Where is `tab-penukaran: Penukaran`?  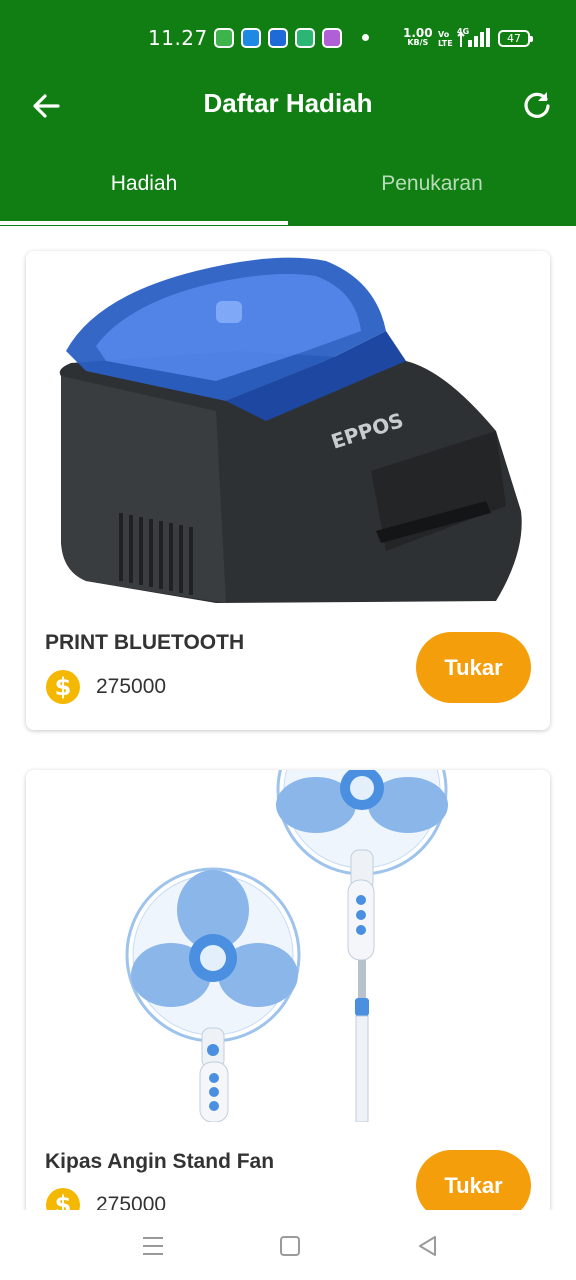 tab-penukaran: Penukaran is located at coordinates (432, 184).